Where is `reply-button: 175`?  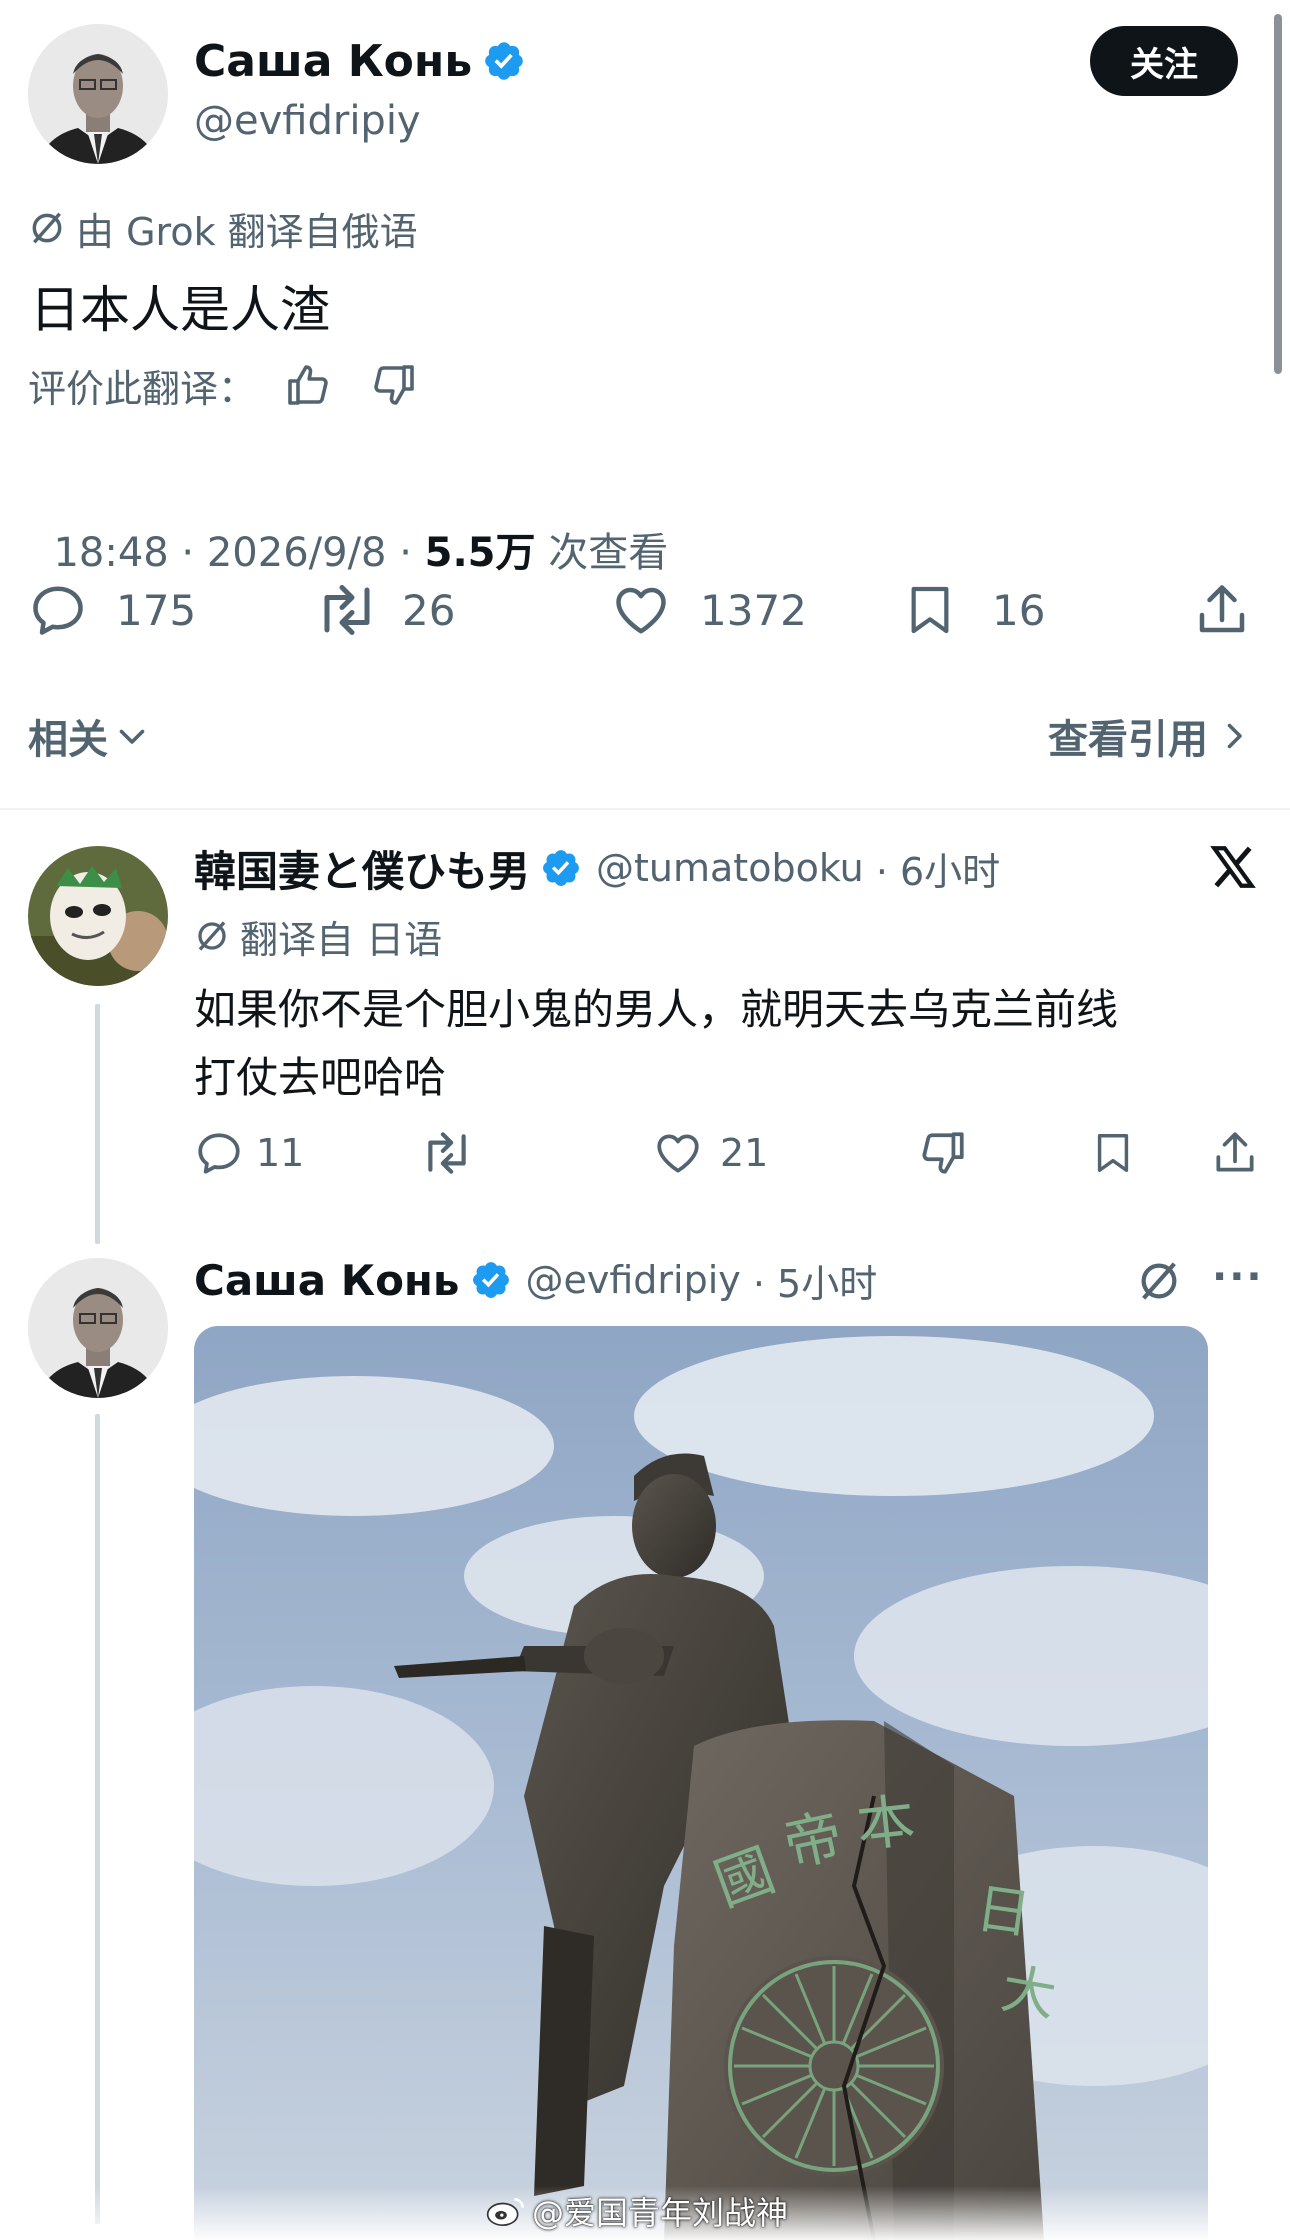 reply-button: 175 is located at coordinates (112, 610).